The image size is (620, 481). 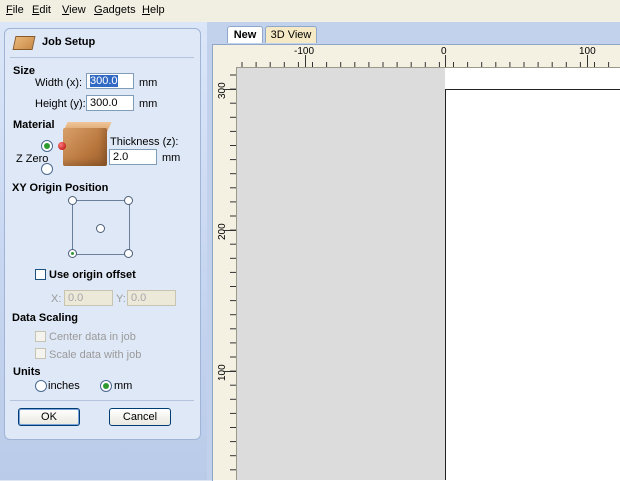 I want to click on horizontal-ruler: -100 0 100, so click(x=428, y=56).